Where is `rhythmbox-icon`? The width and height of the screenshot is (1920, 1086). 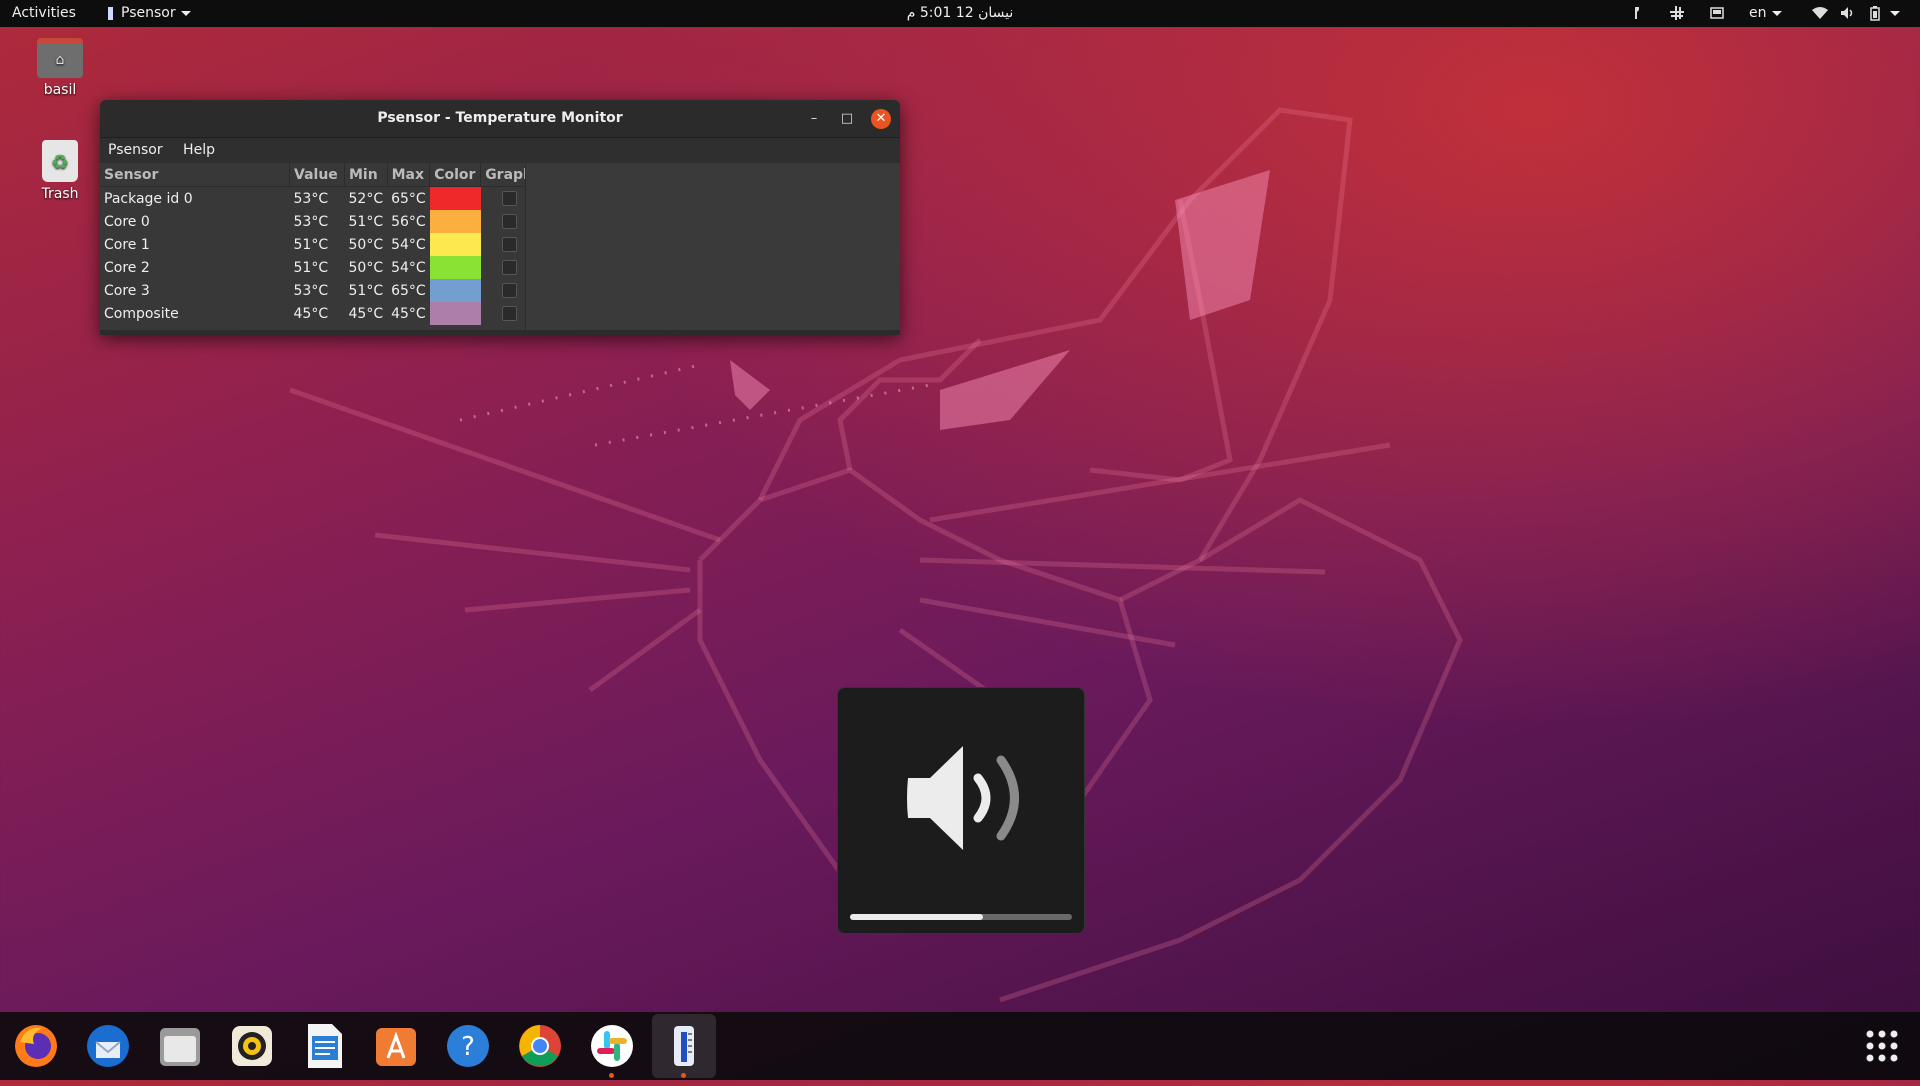
rhythmbox-icon is located at coordinates (252, 1046).